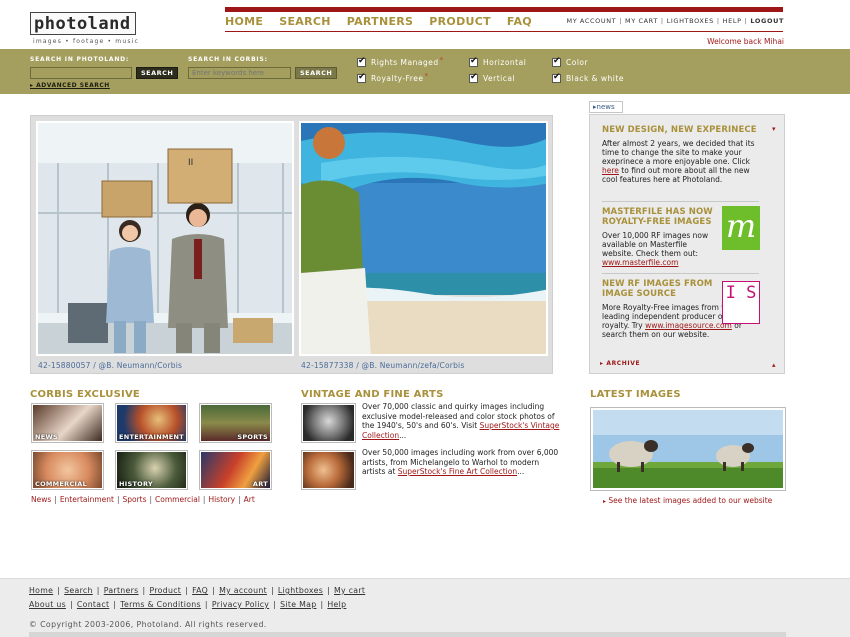  Describe the element at coordinates (741, 302) in the screenshot. I see `imagesource-logo: I S` at that location.